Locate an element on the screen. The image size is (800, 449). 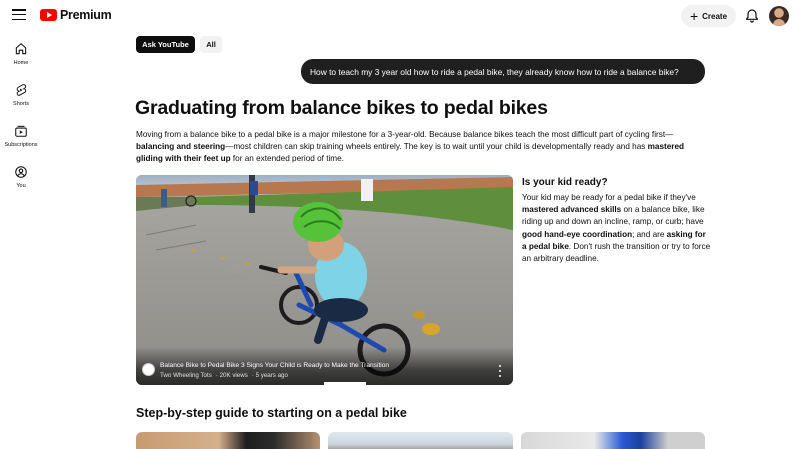
channel-avatar is located at coordinates (148, 369).